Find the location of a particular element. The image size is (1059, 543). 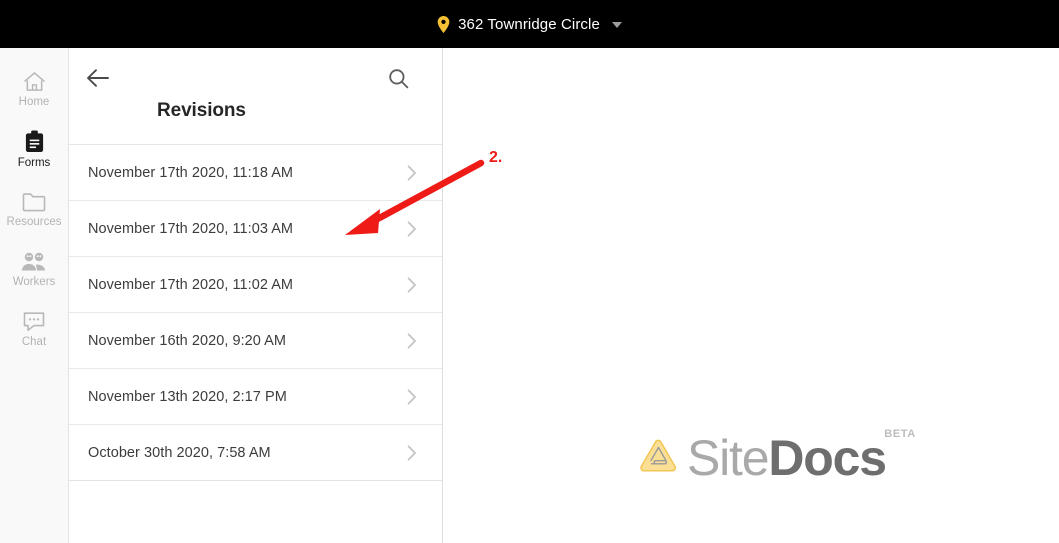

table-row: November 17th 2020, 11:18 AM is located at coordinates (255, 173).